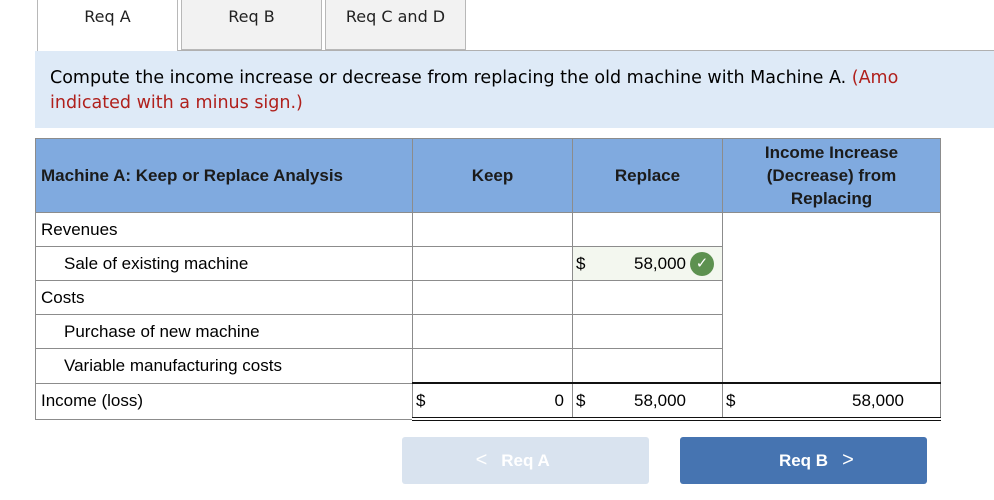 This screenshot has height=500, width=994. I want to click on keep-total: $0, so click(492, 401).